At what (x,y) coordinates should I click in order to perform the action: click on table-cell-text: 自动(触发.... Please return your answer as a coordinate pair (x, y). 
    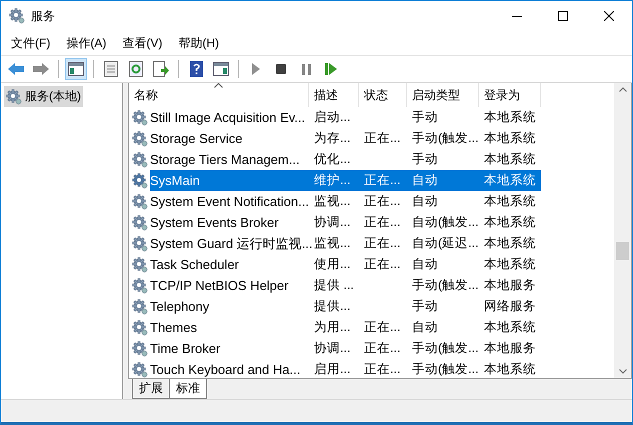
    Looking at the image, I should click on (445, 222).